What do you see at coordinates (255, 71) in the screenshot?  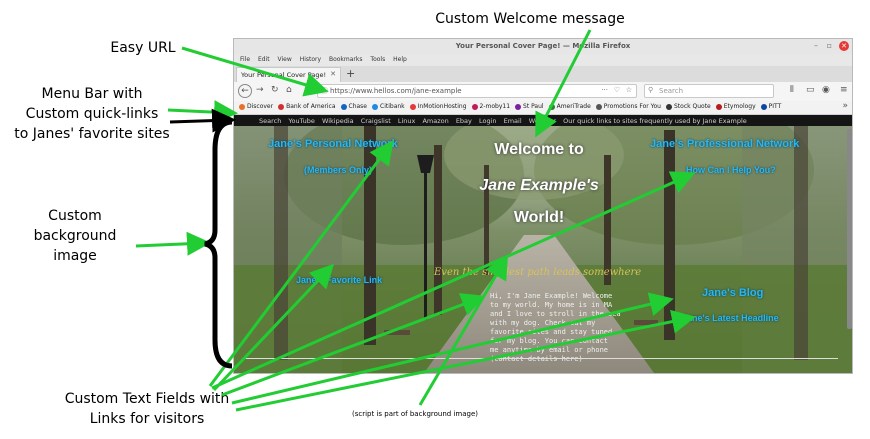 I see `arrow-url` at bounding box center [255, 71].